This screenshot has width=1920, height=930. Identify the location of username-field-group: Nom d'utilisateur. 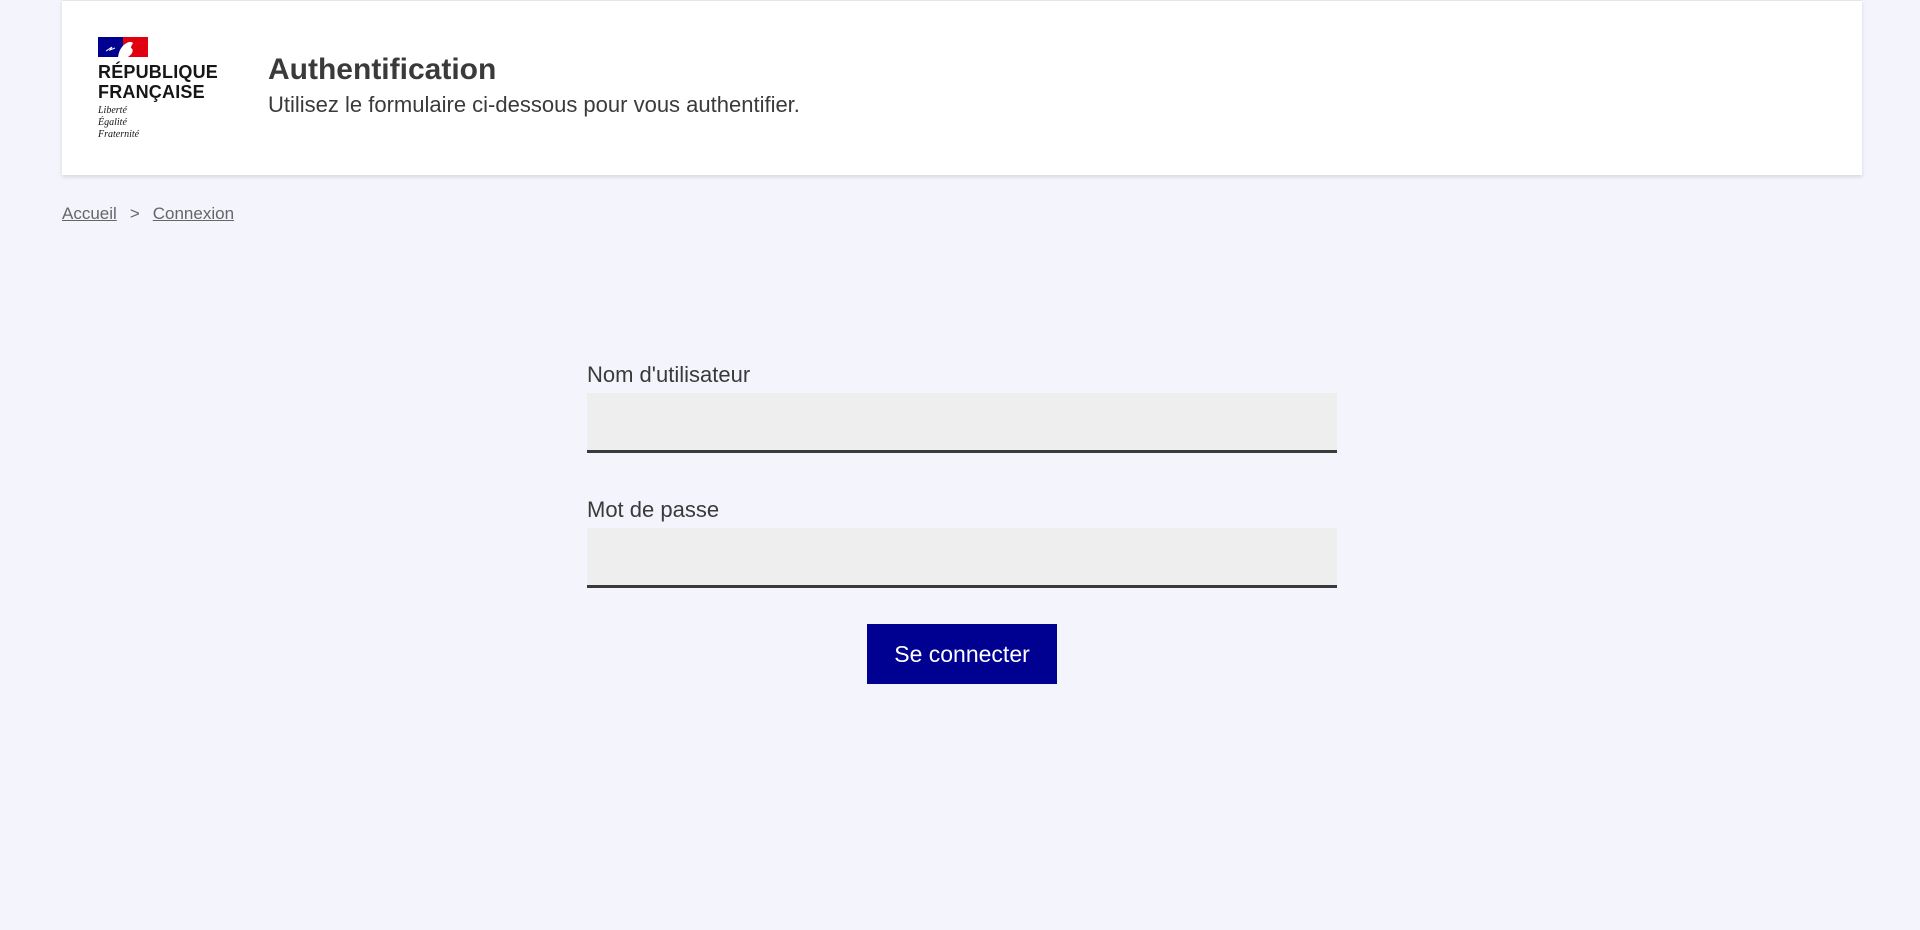
(962, 406).